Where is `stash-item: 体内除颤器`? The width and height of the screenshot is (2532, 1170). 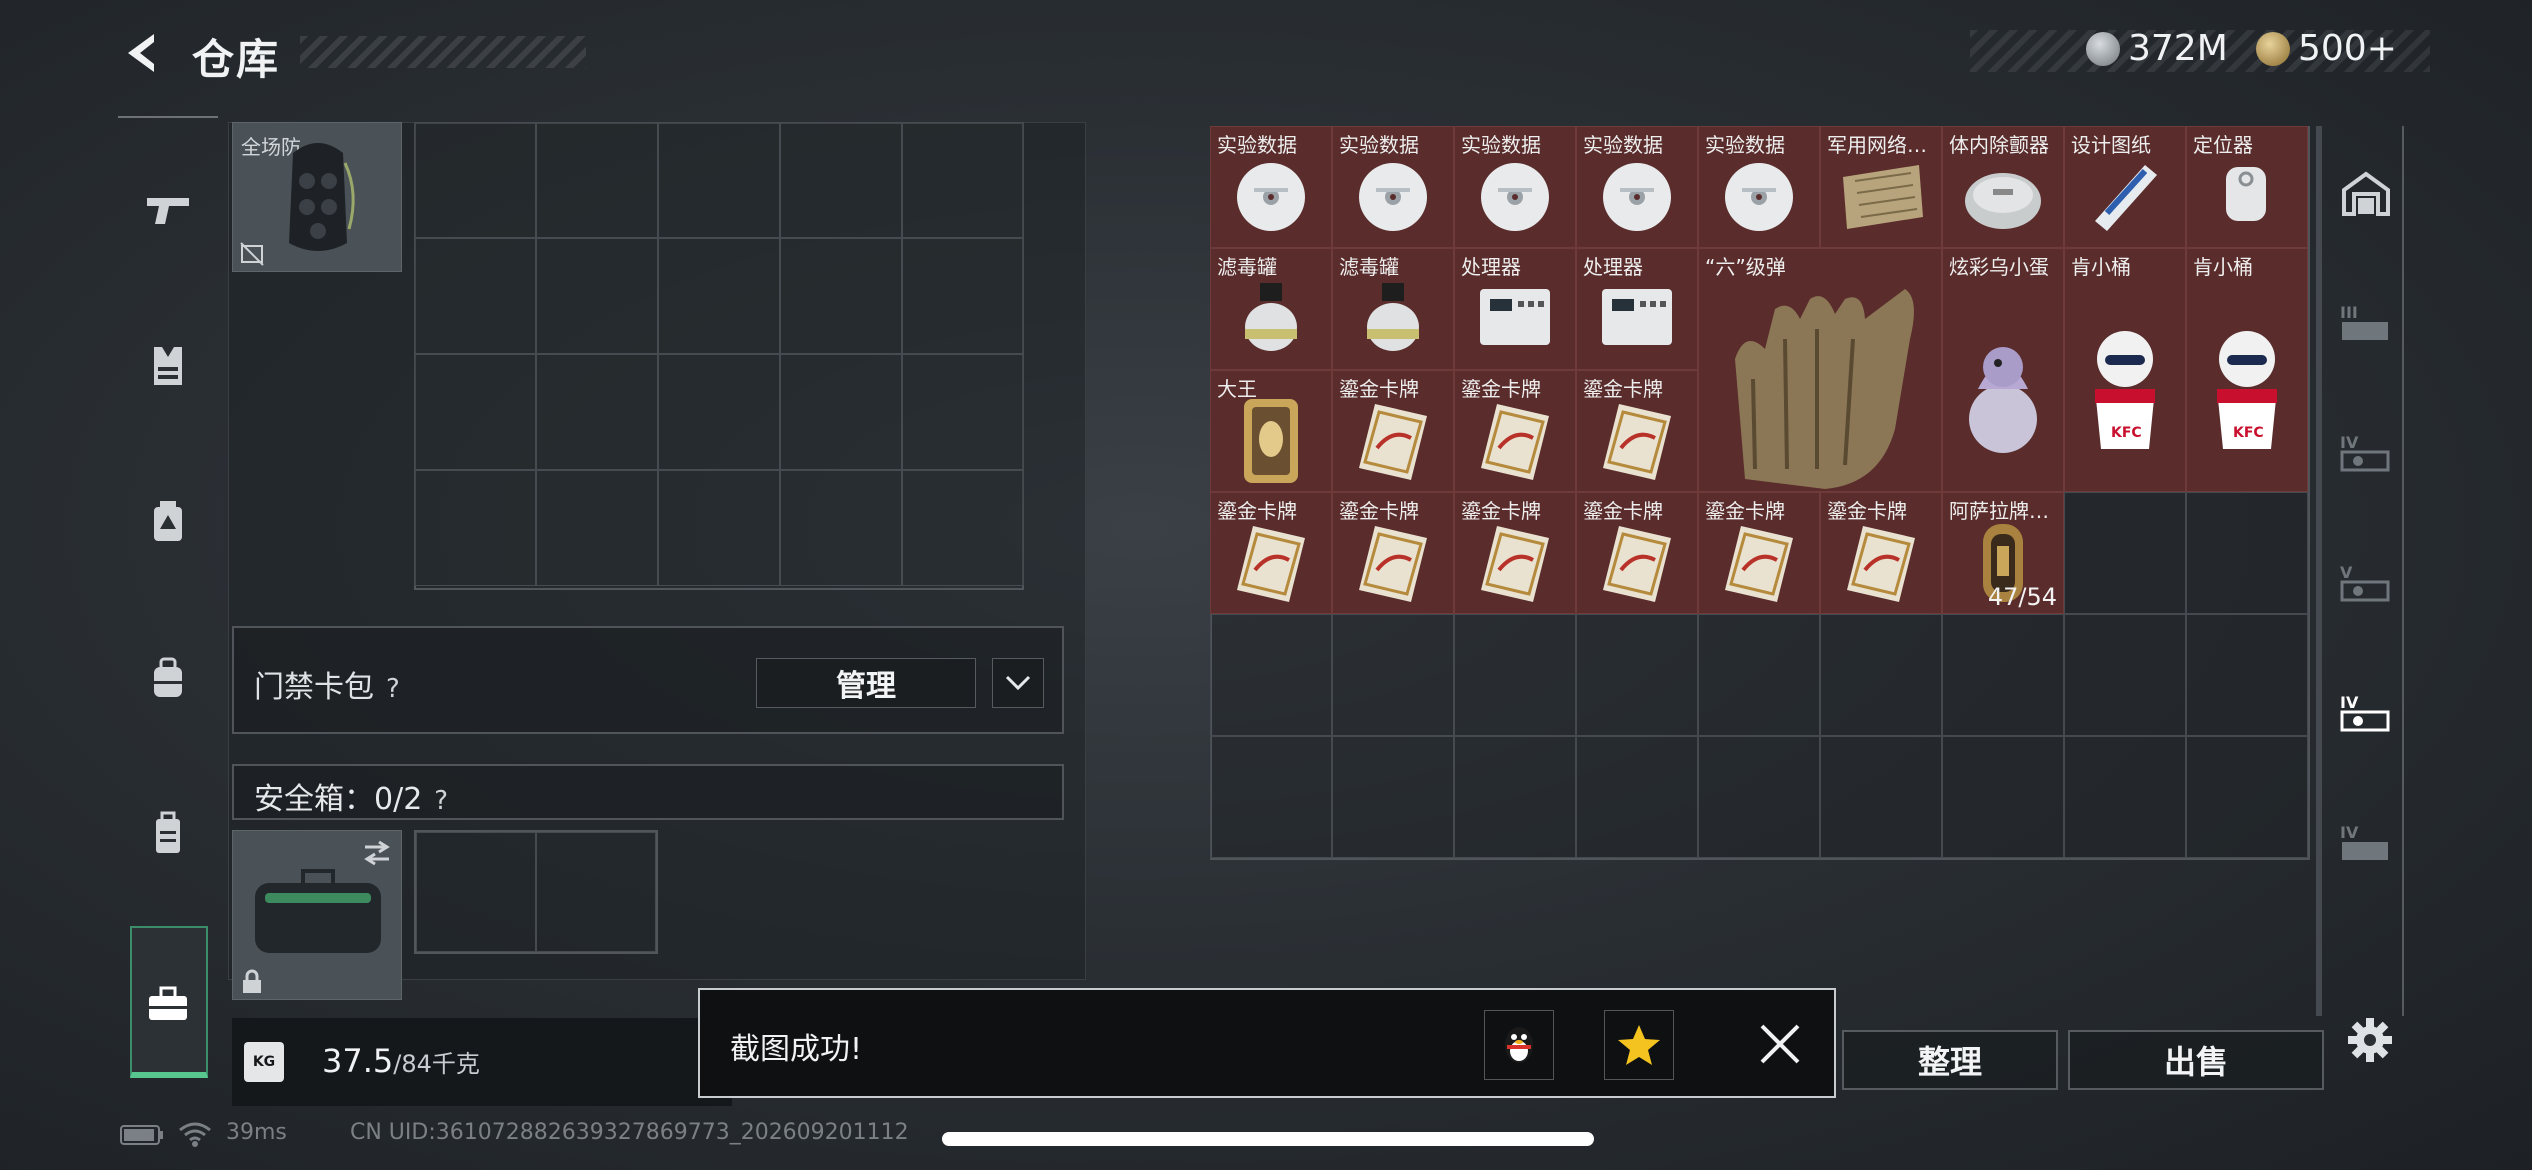 stash-item: 体内除颤器 is located at coordinates (2003, 187).